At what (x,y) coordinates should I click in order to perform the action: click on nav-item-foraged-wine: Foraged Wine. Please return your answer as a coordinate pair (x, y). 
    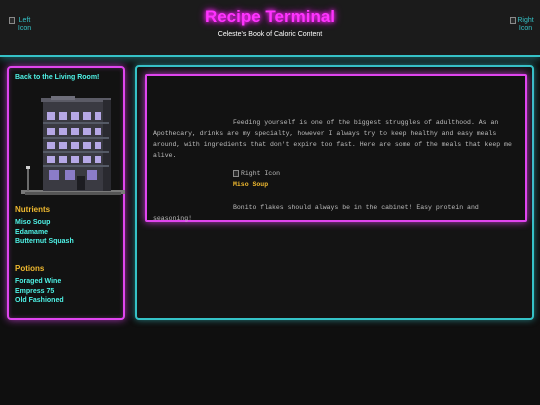
    Looking at the image, I should click on (38, 281).